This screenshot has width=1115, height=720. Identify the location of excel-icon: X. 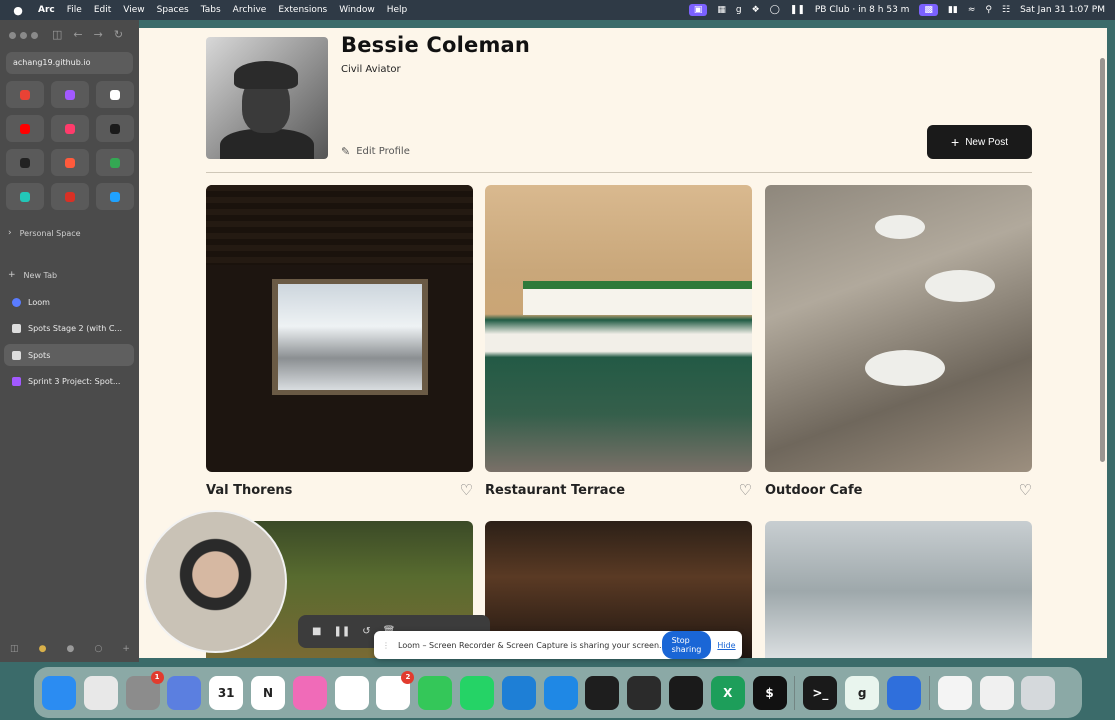
(727, 692).